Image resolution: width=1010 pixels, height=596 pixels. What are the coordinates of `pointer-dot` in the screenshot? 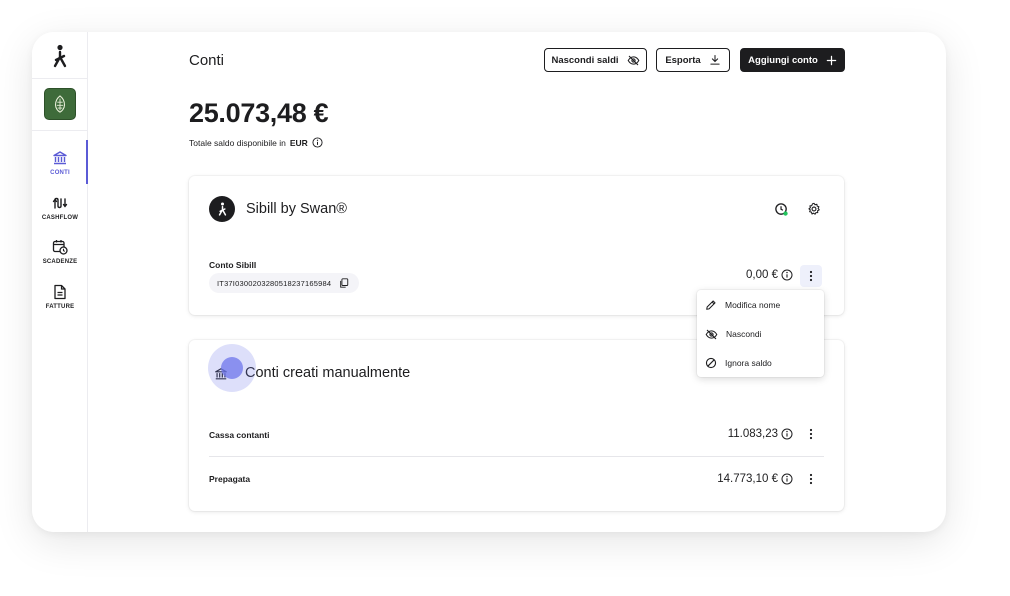 It's located at (232, 368).